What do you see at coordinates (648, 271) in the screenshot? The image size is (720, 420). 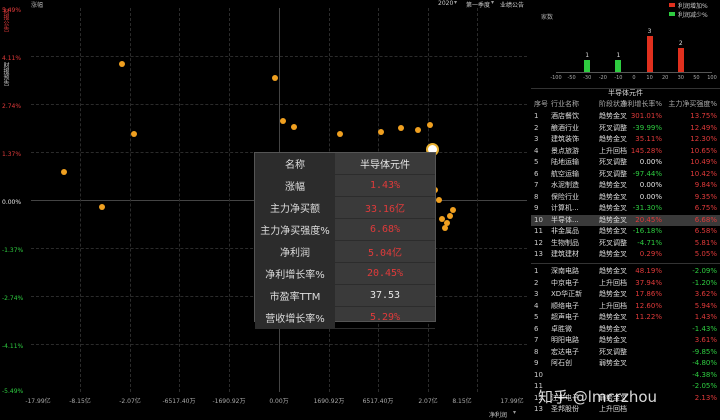 I see `row-profit-growth: 48.19%` at bounding box center [648, 271].